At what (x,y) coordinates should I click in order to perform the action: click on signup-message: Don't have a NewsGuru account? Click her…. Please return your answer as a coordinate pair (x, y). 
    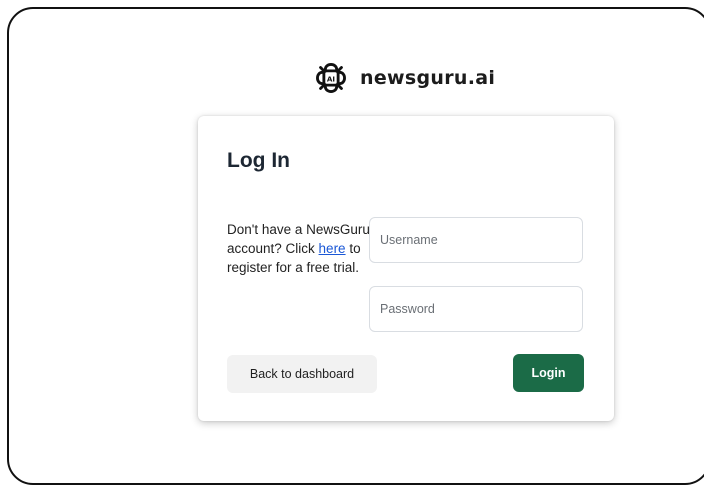
    Looking at the image, I should click on (302, 248).